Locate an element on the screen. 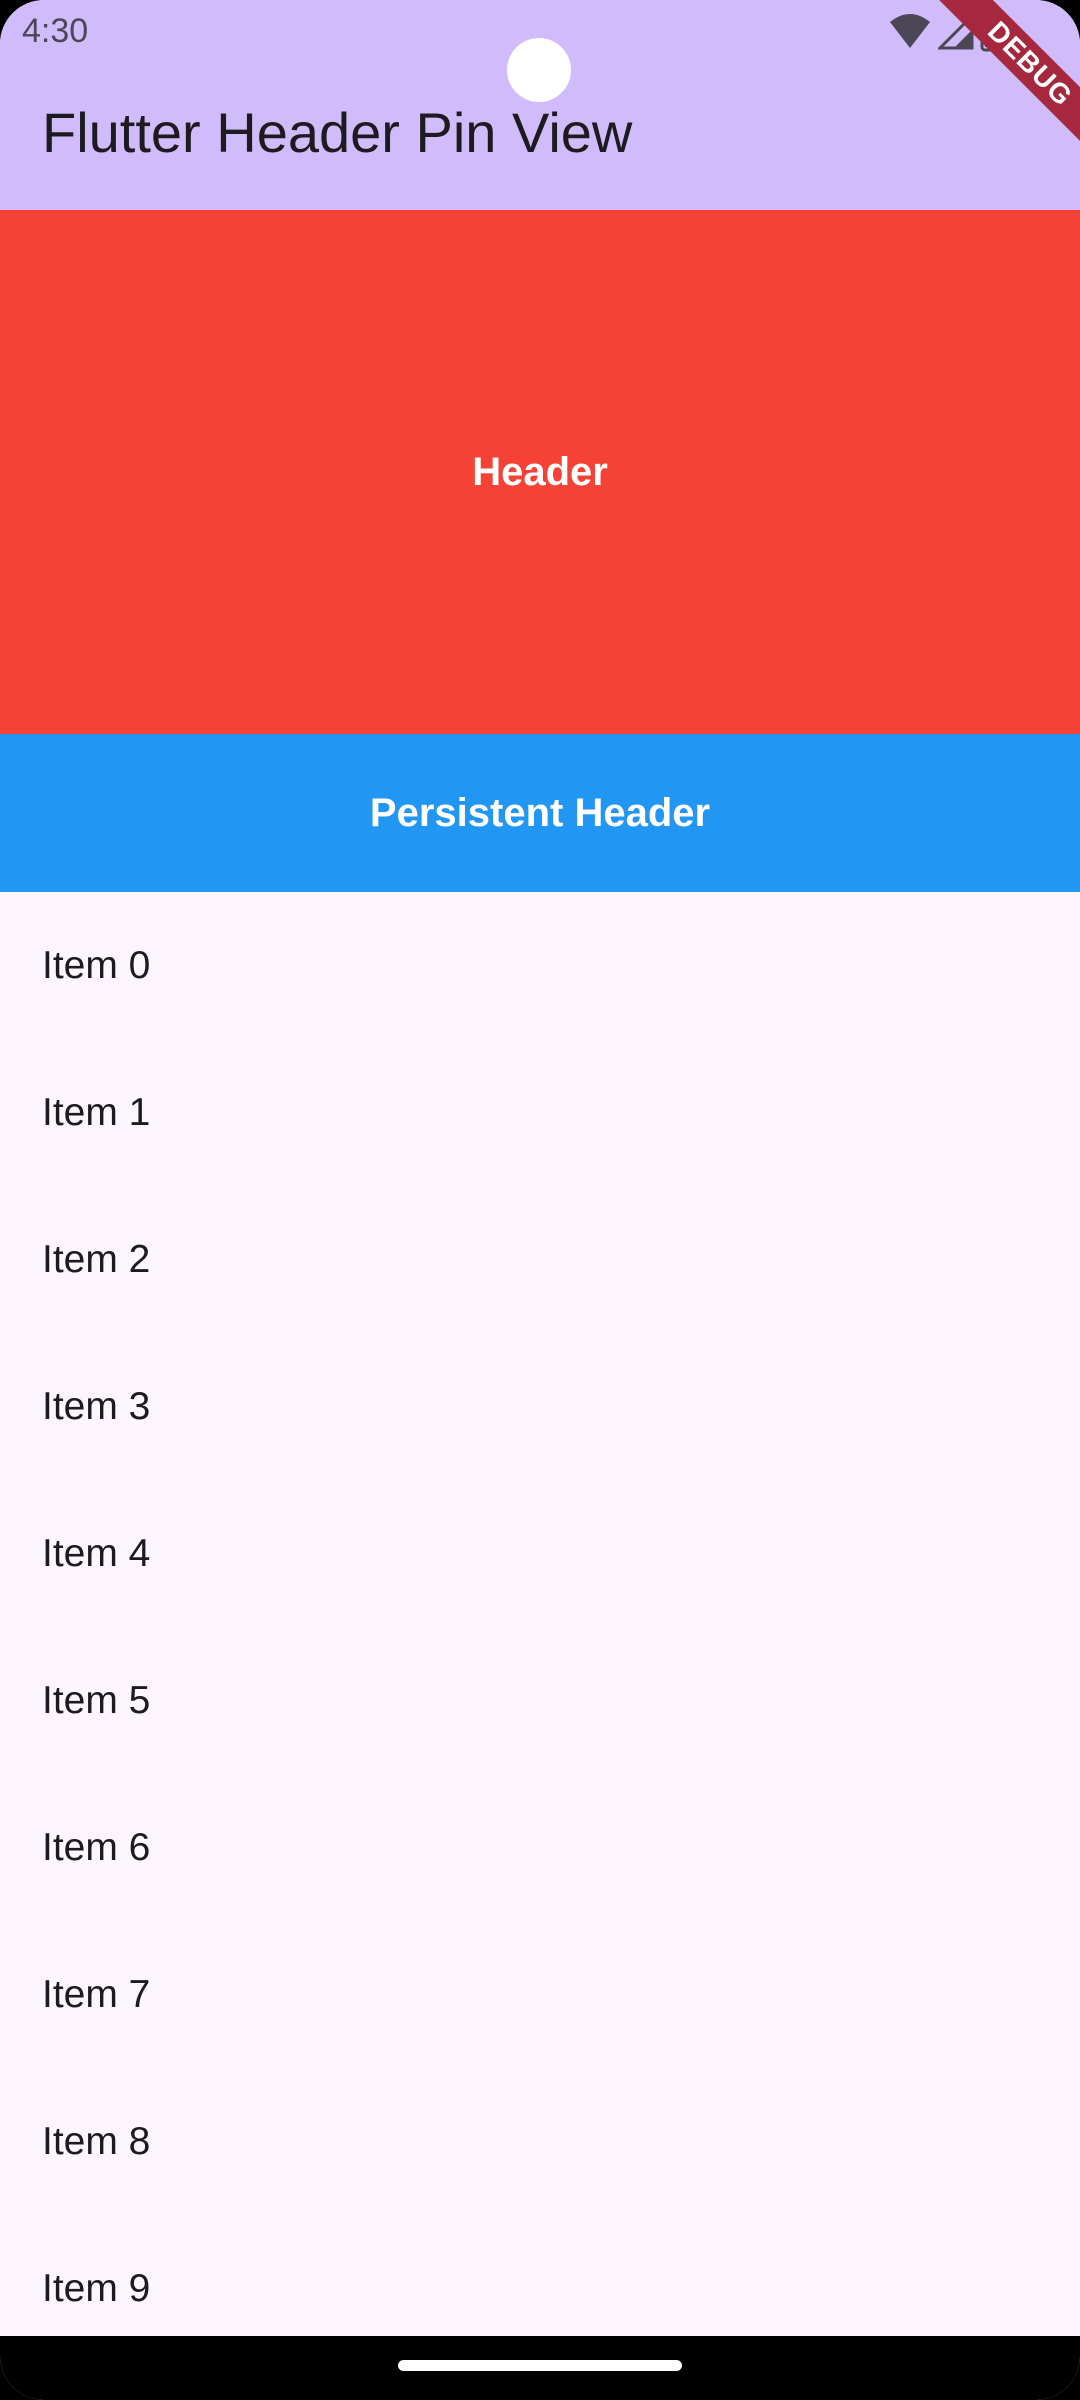 This screenshot has height=2400, width=1080. list-item: Item 8 is located at coordinates (540, 2141).